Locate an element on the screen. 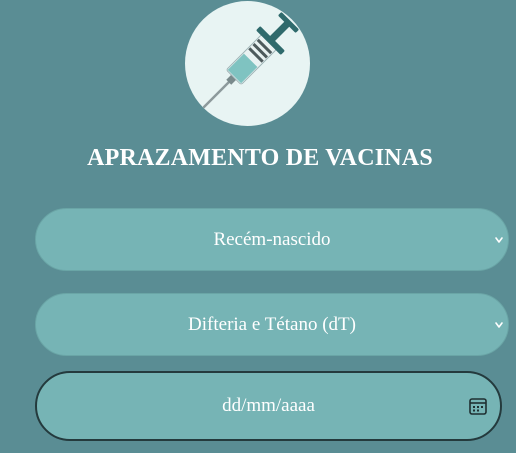 This screenshot has height=453, width=516. page-title: APRAZAMENTO DE VACINAS is located at coordinates (260, 158).